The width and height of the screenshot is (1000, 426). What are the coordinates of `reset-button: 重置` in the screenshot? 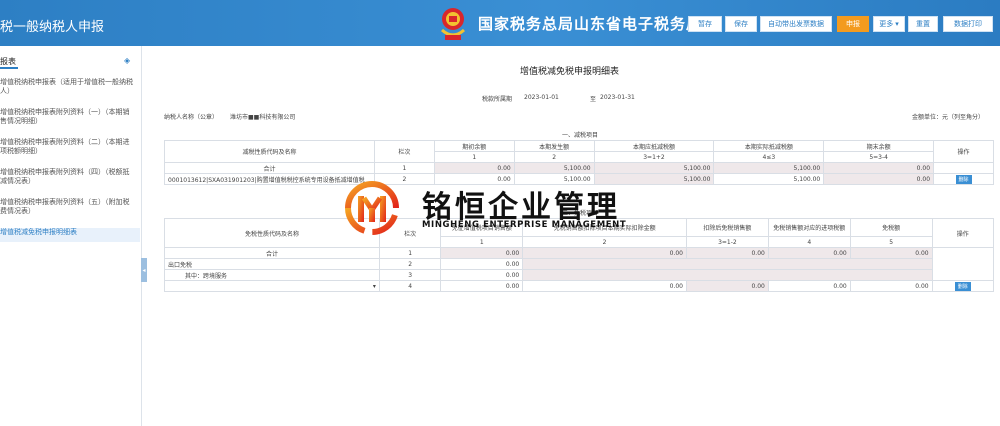 It's located at (923, 24).